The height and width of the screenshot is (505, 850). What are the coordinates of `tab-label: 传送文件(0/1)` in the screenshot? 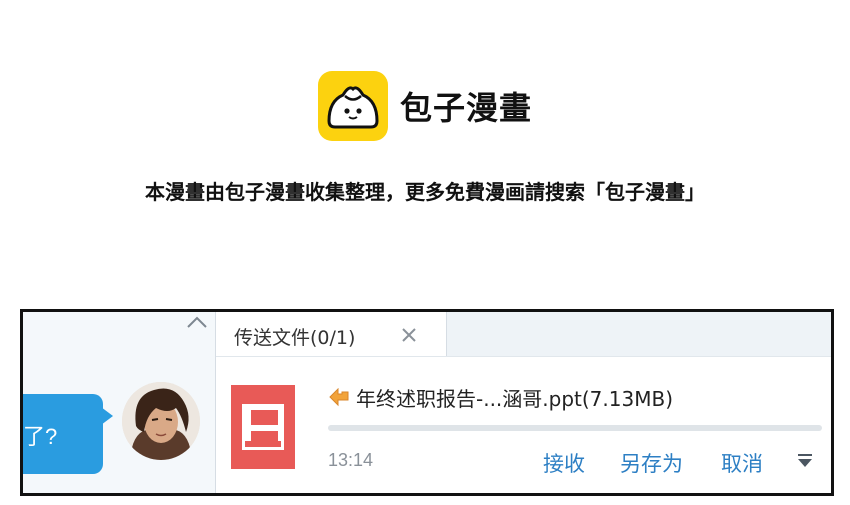 It's located at (295, 338).